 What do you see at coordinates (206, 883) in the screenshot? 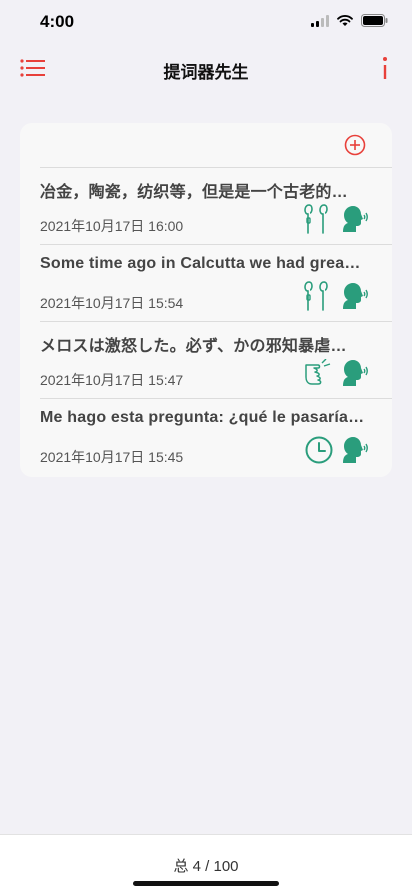
I see `home-indicator` at bounding box center [206, 883].